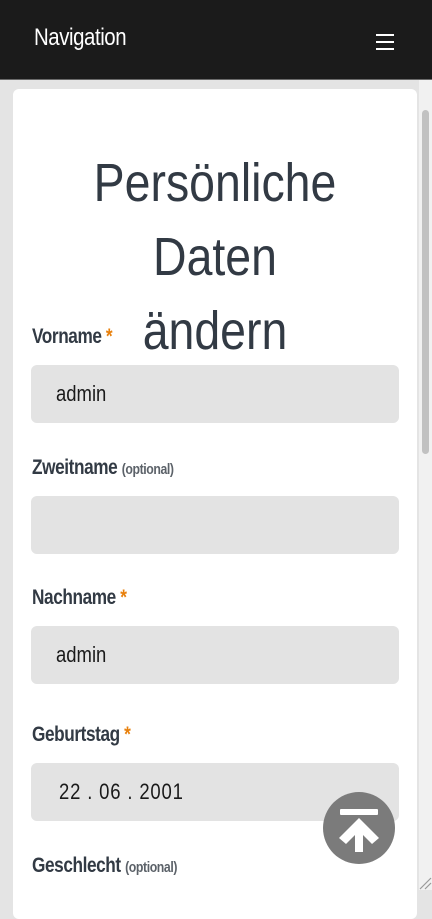 Image resolution: width=432 pixels, height=919 pixels. I want to click on arrow-to-top-icon, so click(359, 830).